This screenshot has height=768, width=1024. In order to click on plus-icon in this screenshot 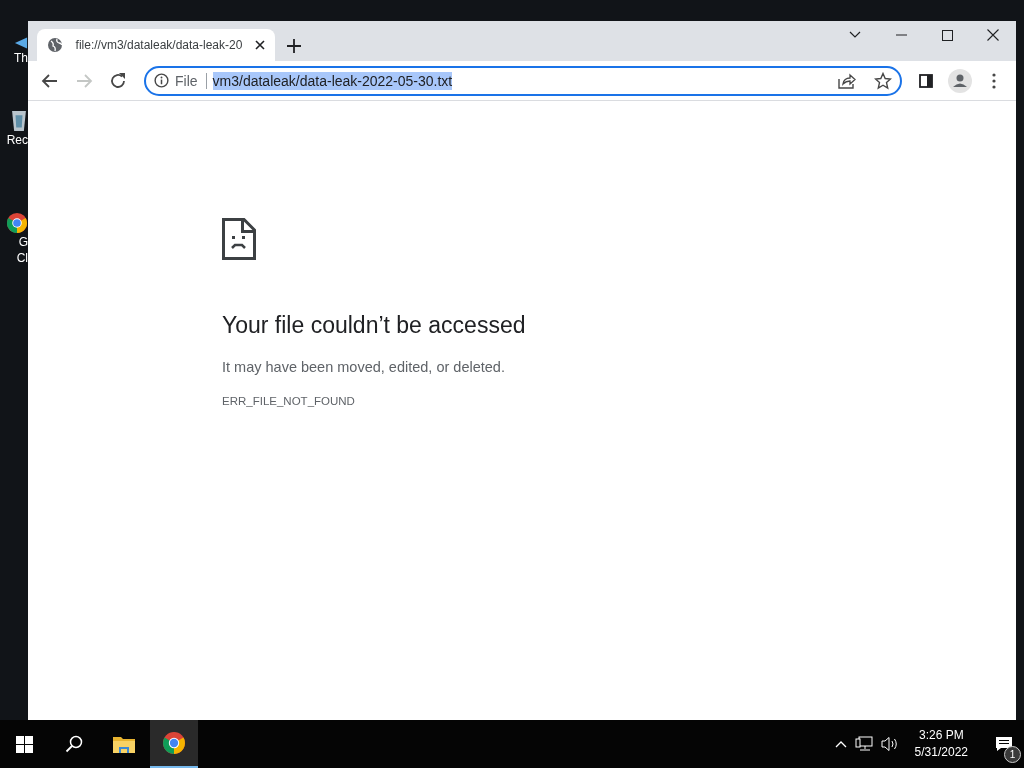, I will do `click(294, 46)`.